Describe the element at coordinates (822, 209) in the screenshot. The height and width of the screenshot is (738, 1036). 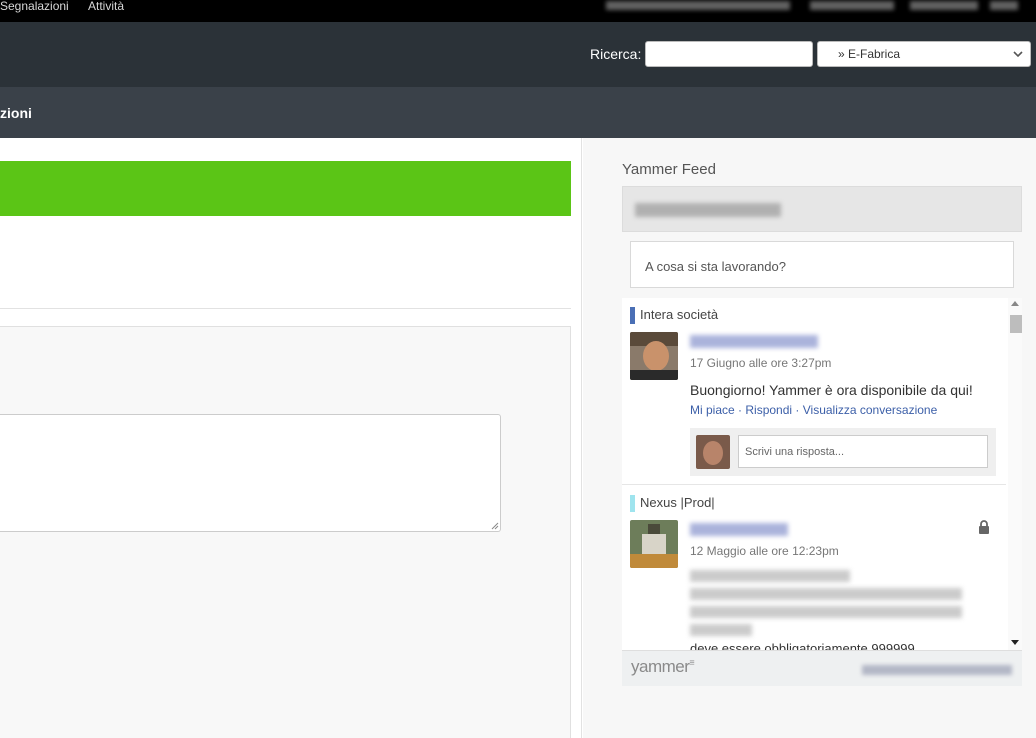
I see `group-selector` at that location.